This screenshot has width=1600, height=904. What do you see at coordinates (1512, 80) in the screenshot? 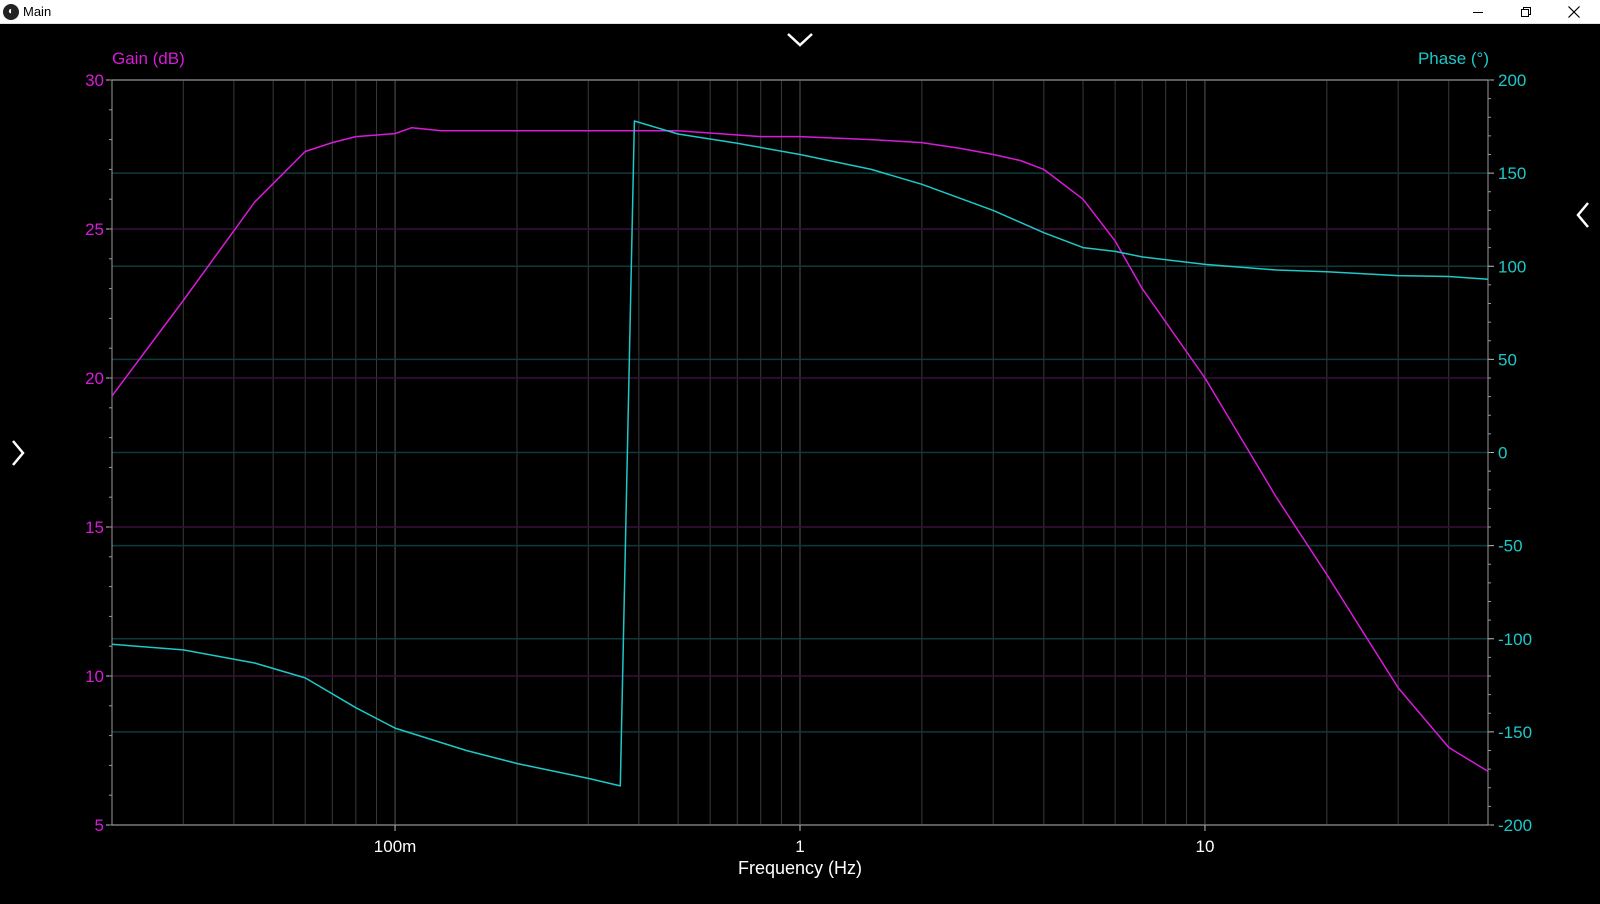
I see `phase-tick-label: 200` at bounding box center [1512, 80].